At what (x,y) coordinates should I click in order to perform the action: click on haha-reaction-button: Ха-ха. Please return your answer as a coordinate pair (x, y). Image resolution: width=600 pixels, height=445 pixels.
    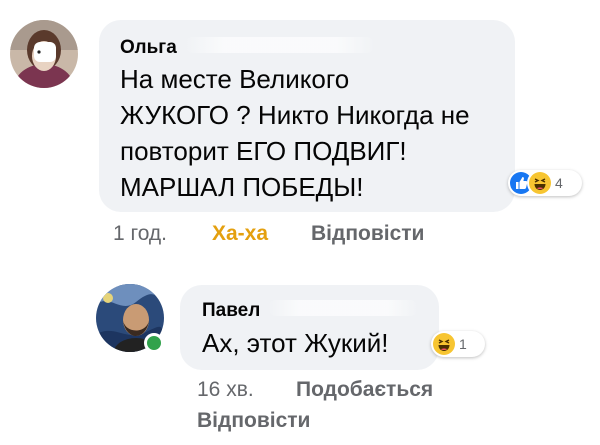
    Looking at the image, I should click on (240, 234).